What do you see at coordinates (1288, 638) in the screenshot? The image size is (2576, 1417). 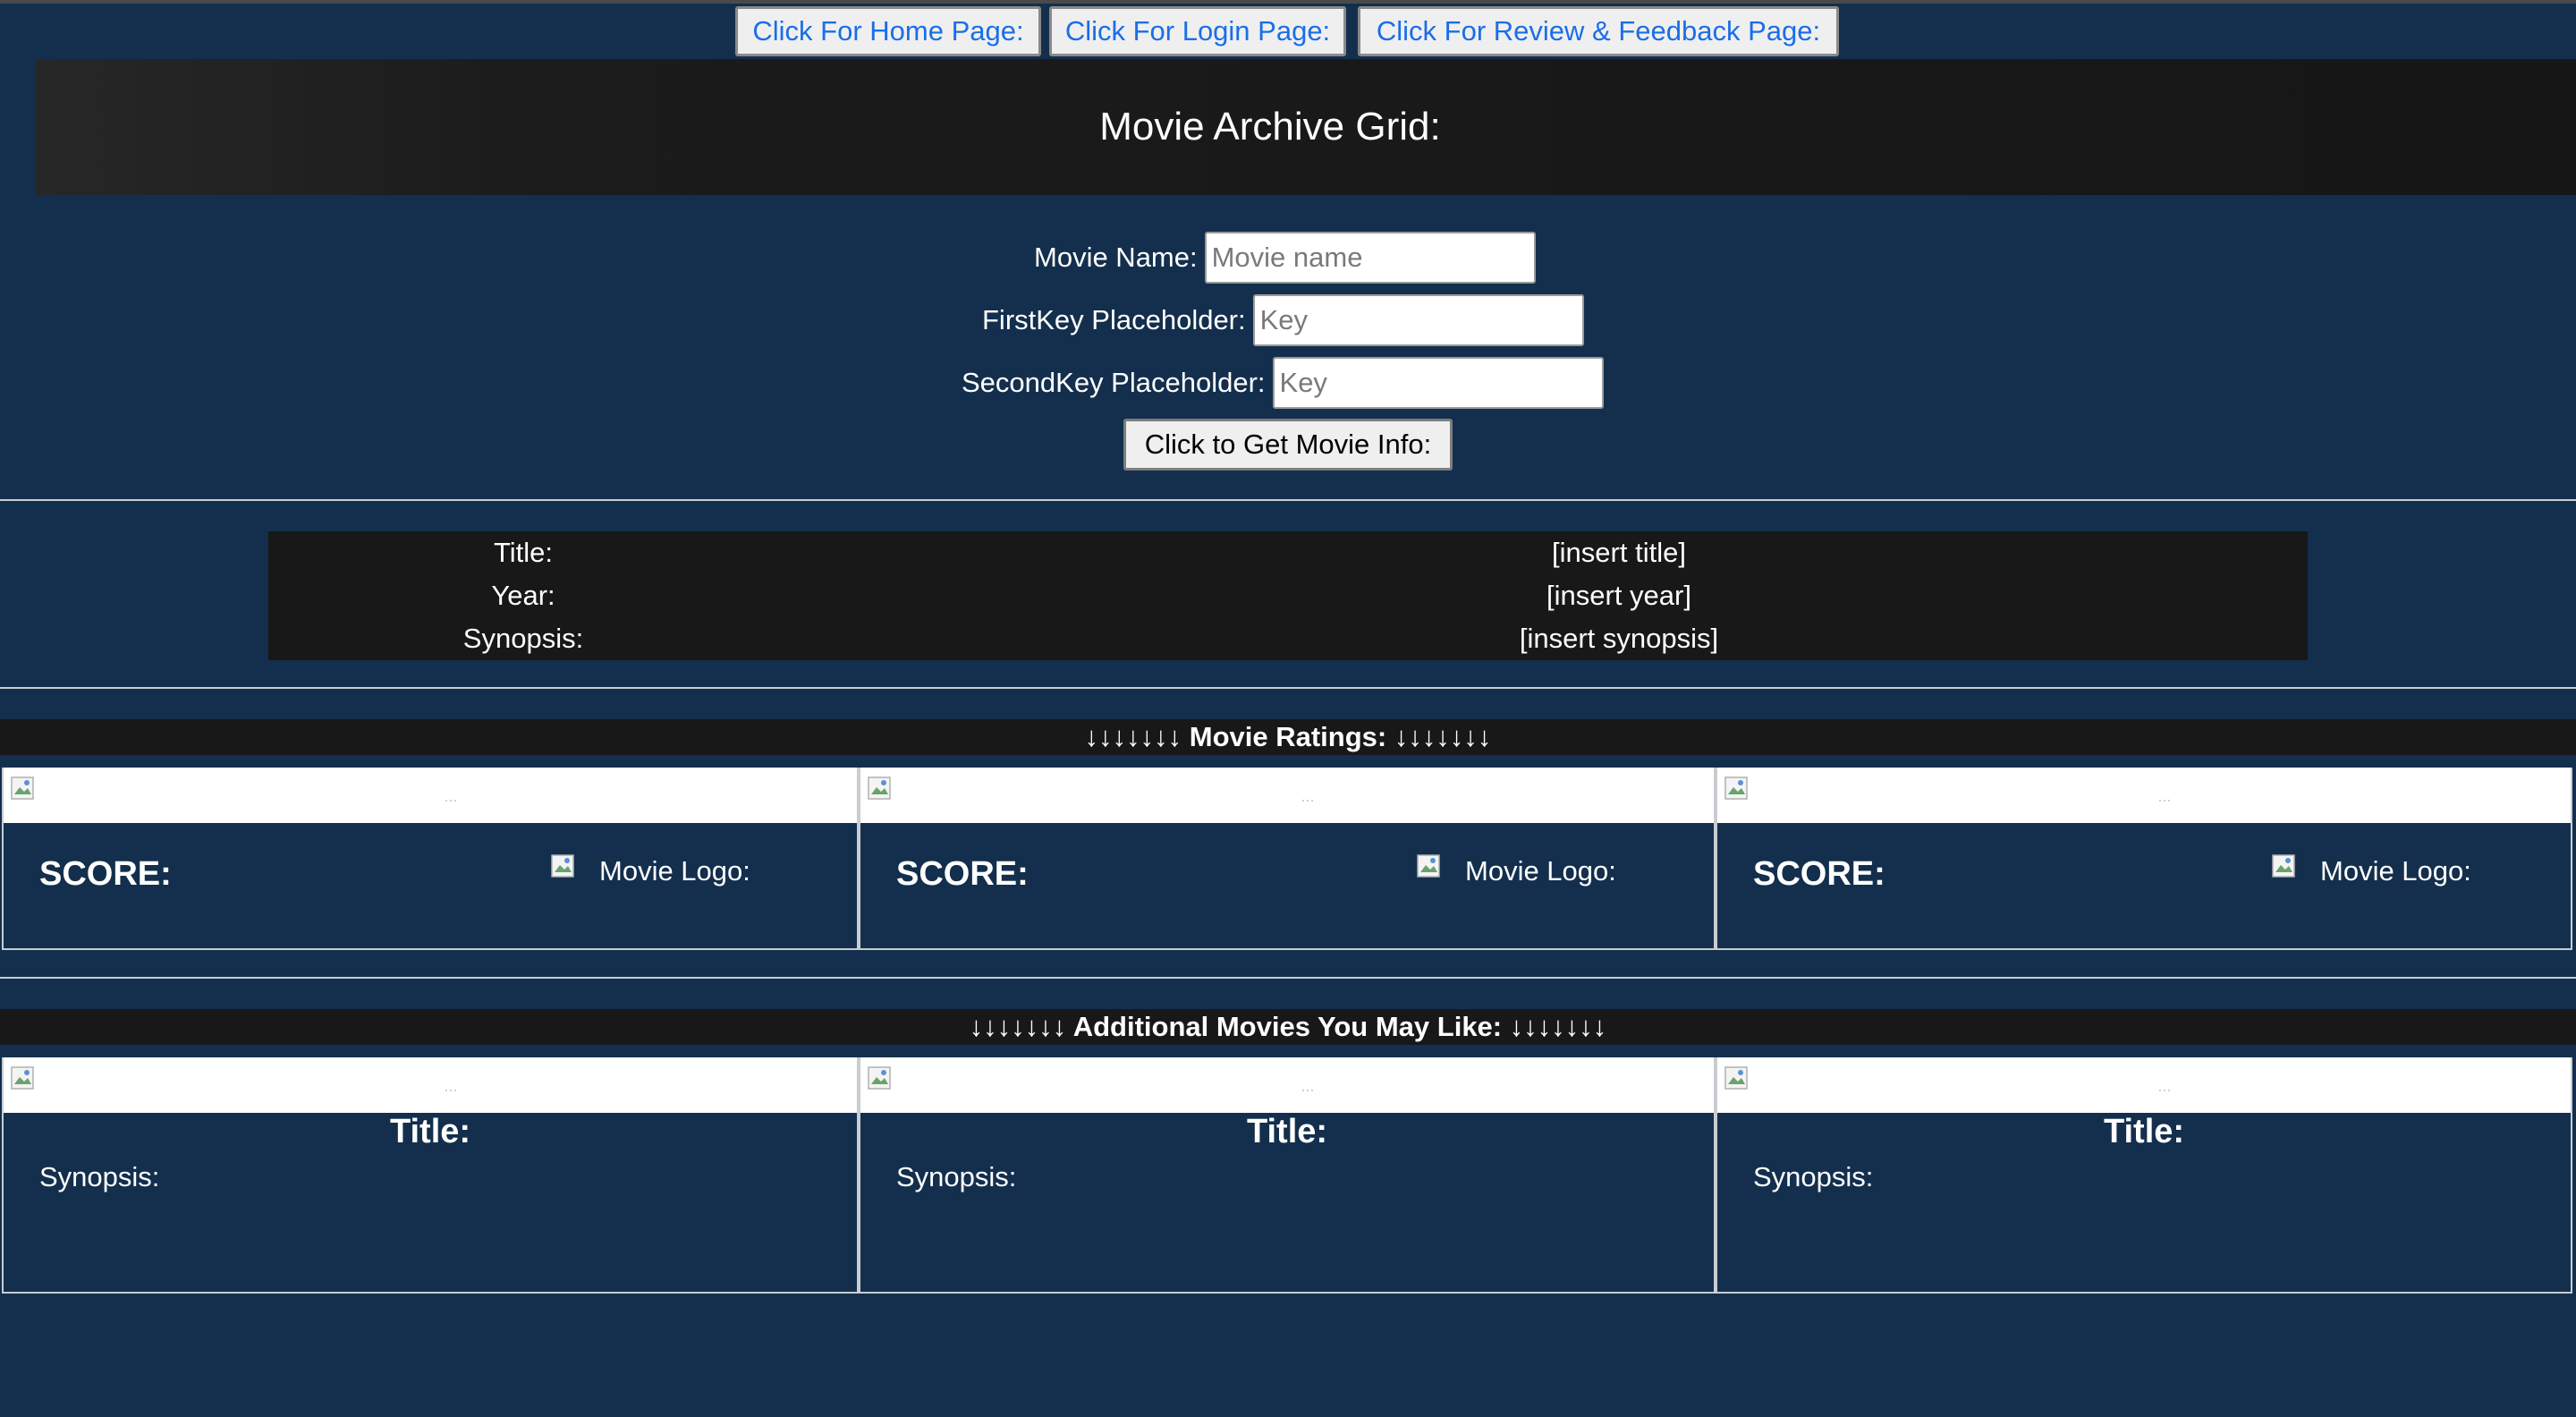 I see `info-row-synopsis: Synopsis: [insert synopsis]` at bounding box center [1288, 638].